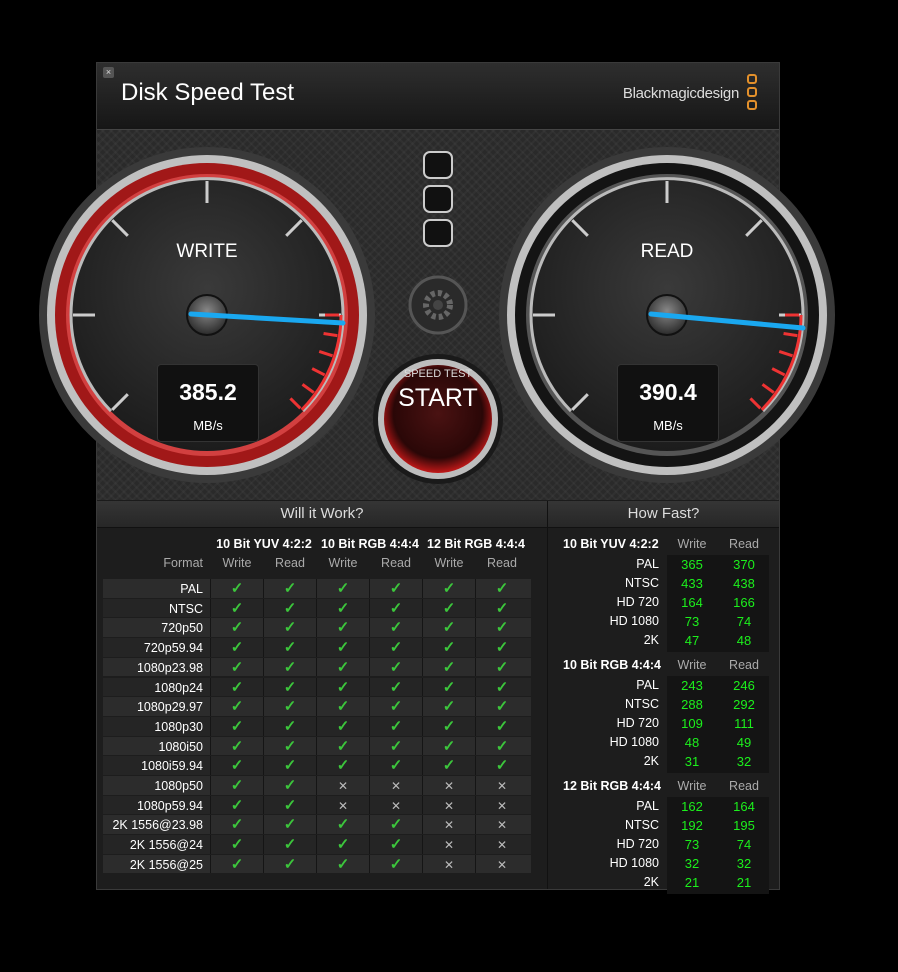 This screenshot has height=972, width=898. What do you see at coordinates (692, 825) in the screenshot?
I see `write-speed-cell: 192` at bounding box center [692, 825].